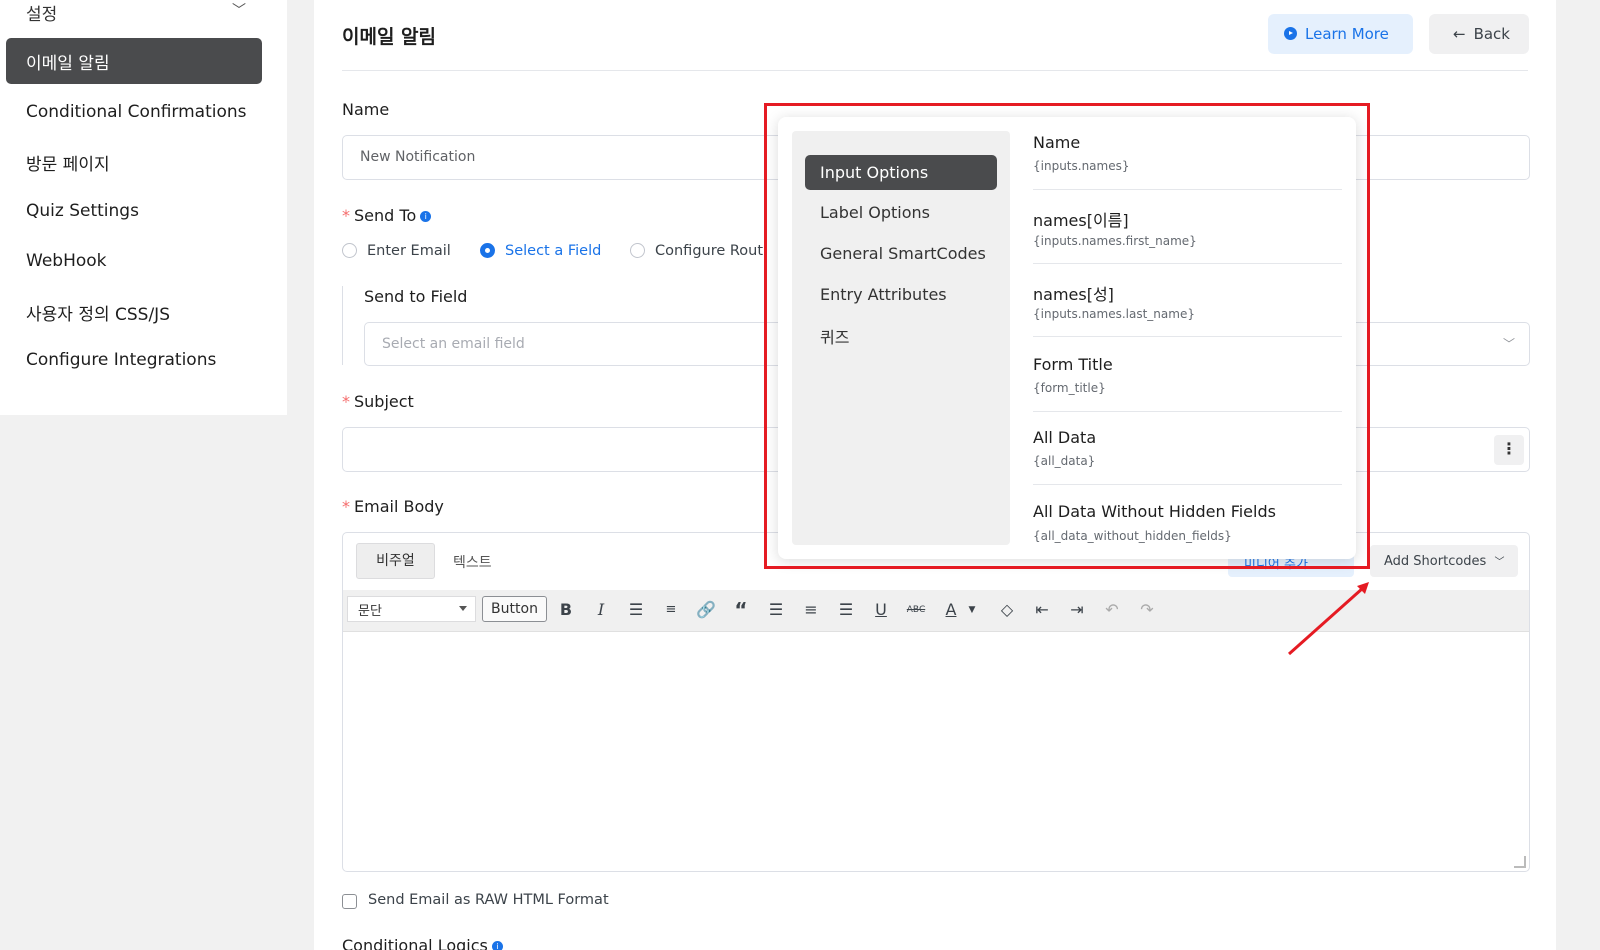 This screenshot has width=1600, height=950. I want to click on link-icon: 🔗, so click(706, 610).